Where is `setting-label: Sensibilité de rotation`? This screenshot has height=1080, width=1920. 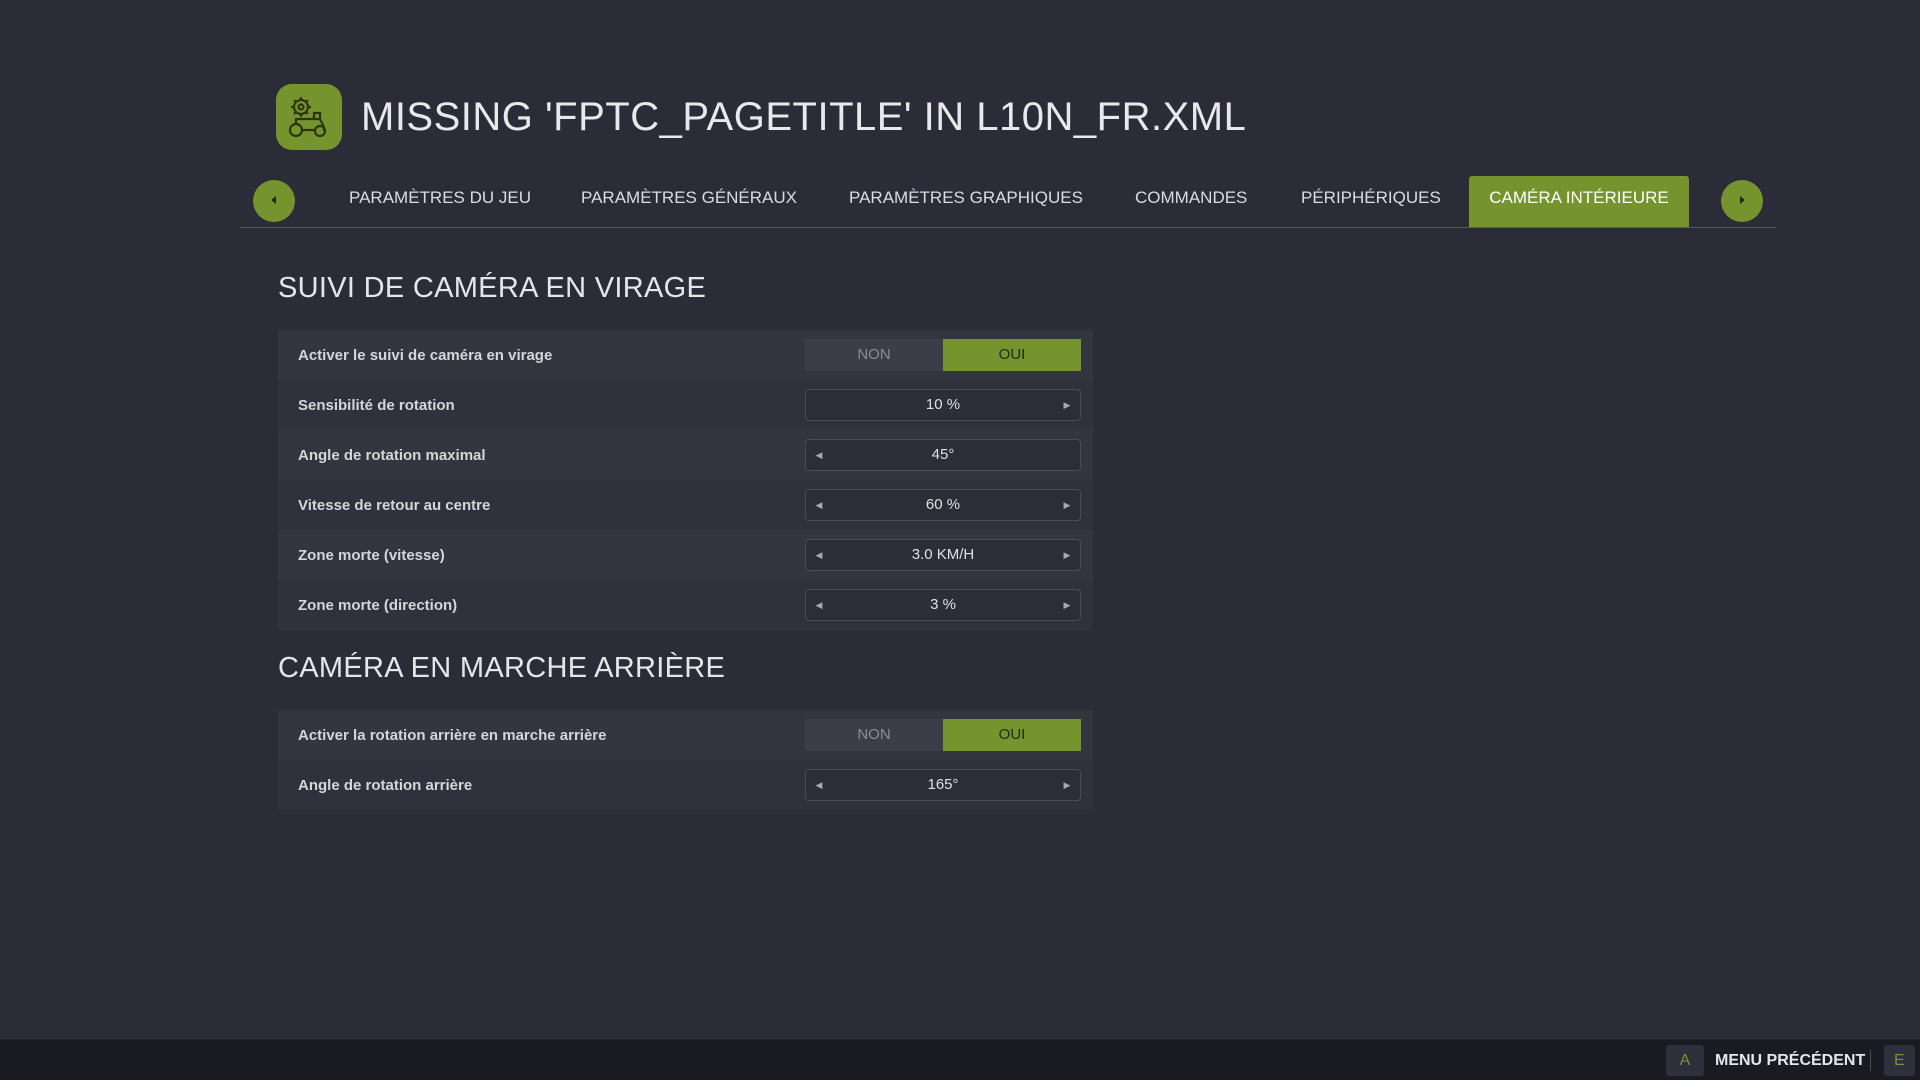
setting-label: Sensibilité de rotation is located at coordinates (376, 405).